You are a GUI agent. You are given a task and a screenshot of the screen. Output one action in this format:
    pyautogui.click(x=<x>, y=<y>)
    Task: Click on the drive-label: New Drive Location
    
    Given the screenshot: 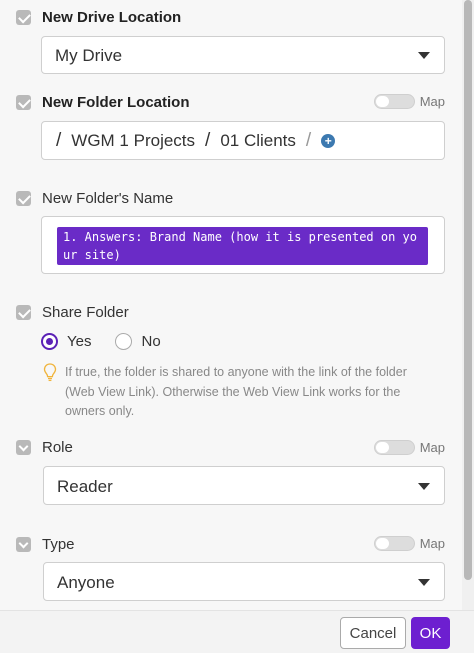 What is the action you would take?
    pyautogui.click(x=112, y=17)
    